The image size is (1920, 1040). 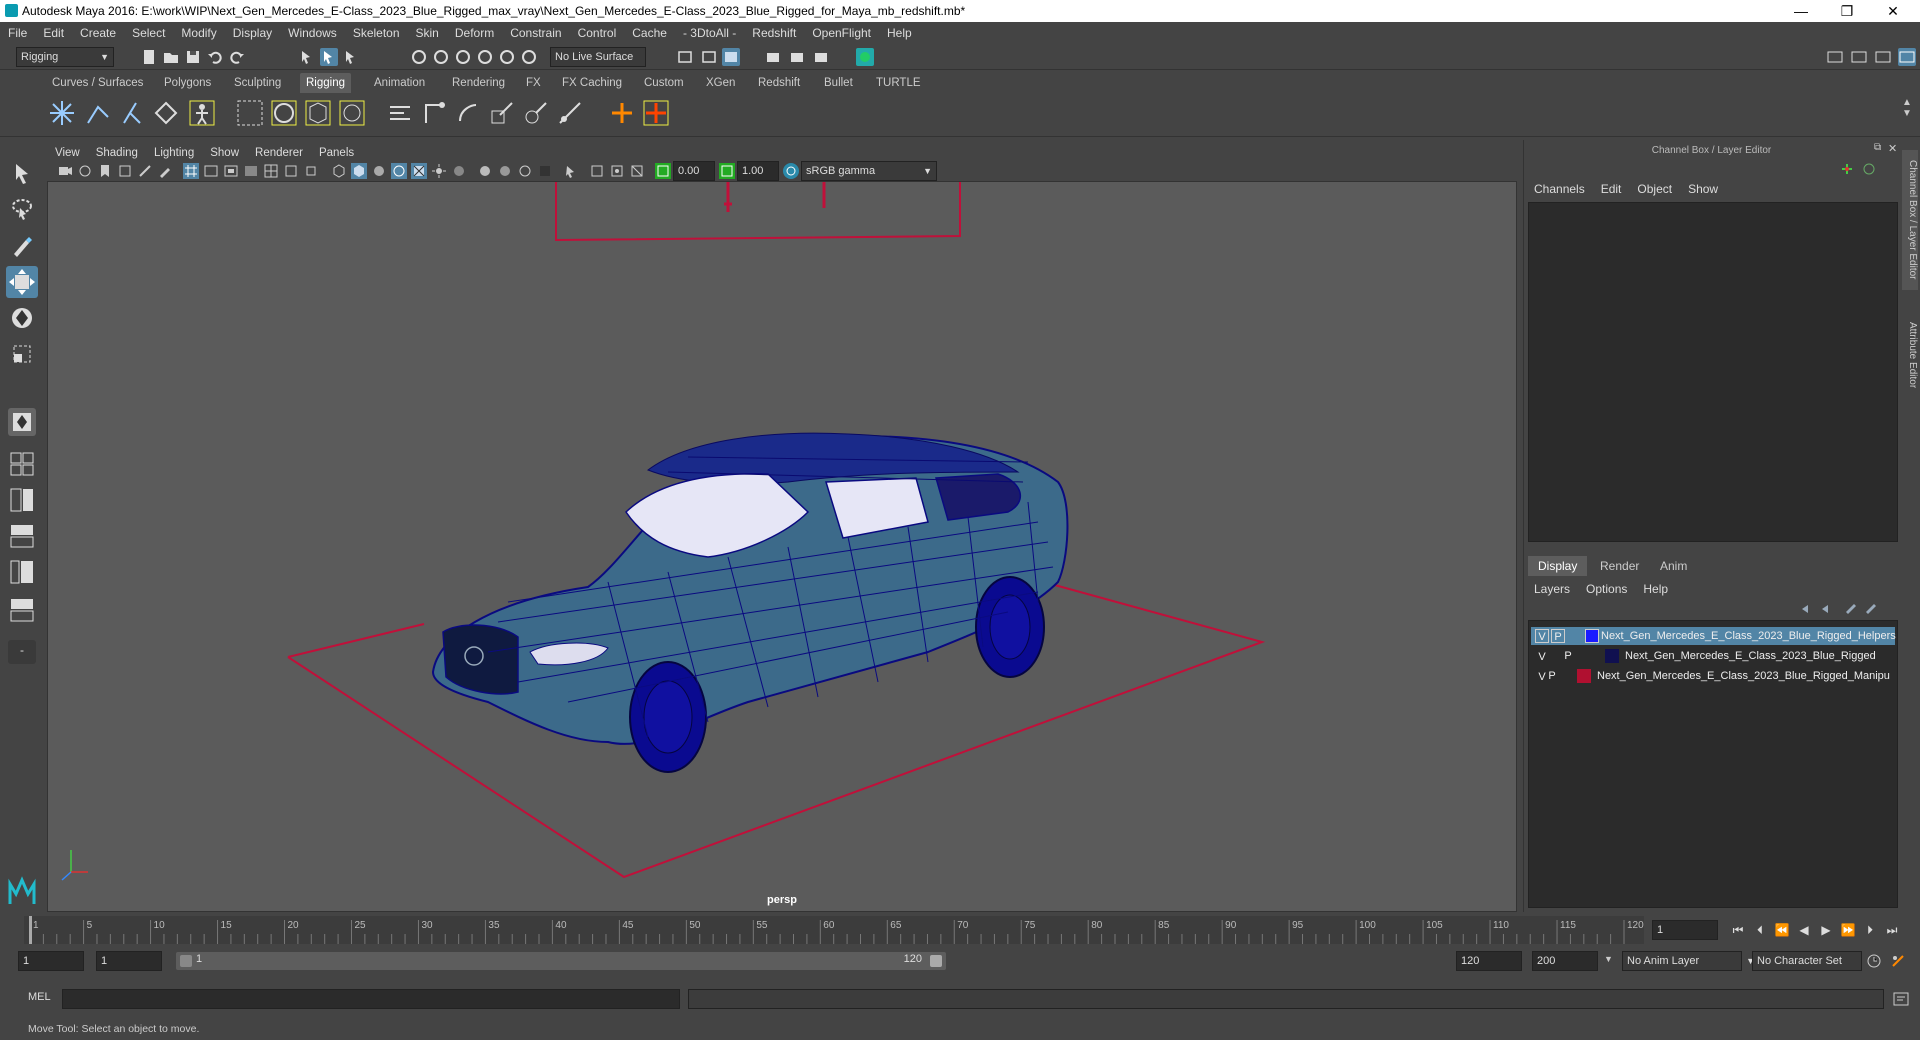 I want to click on xray-icon, so click(x=597, y=171).